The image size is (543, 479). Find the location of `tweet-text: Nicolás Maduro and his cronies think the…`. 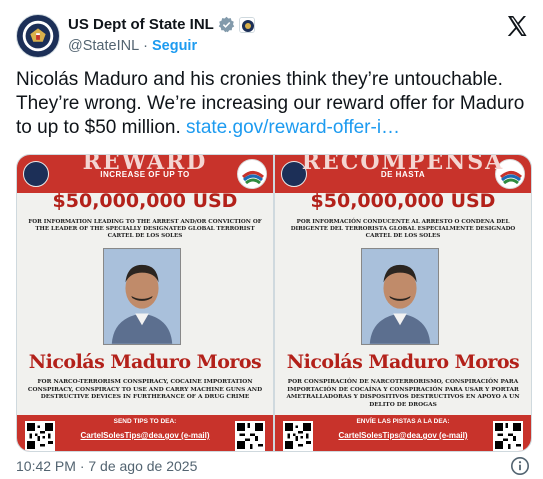

tweet-text: Nicolás Maduro and his cronies think the… is located at coordinates (276, 104).